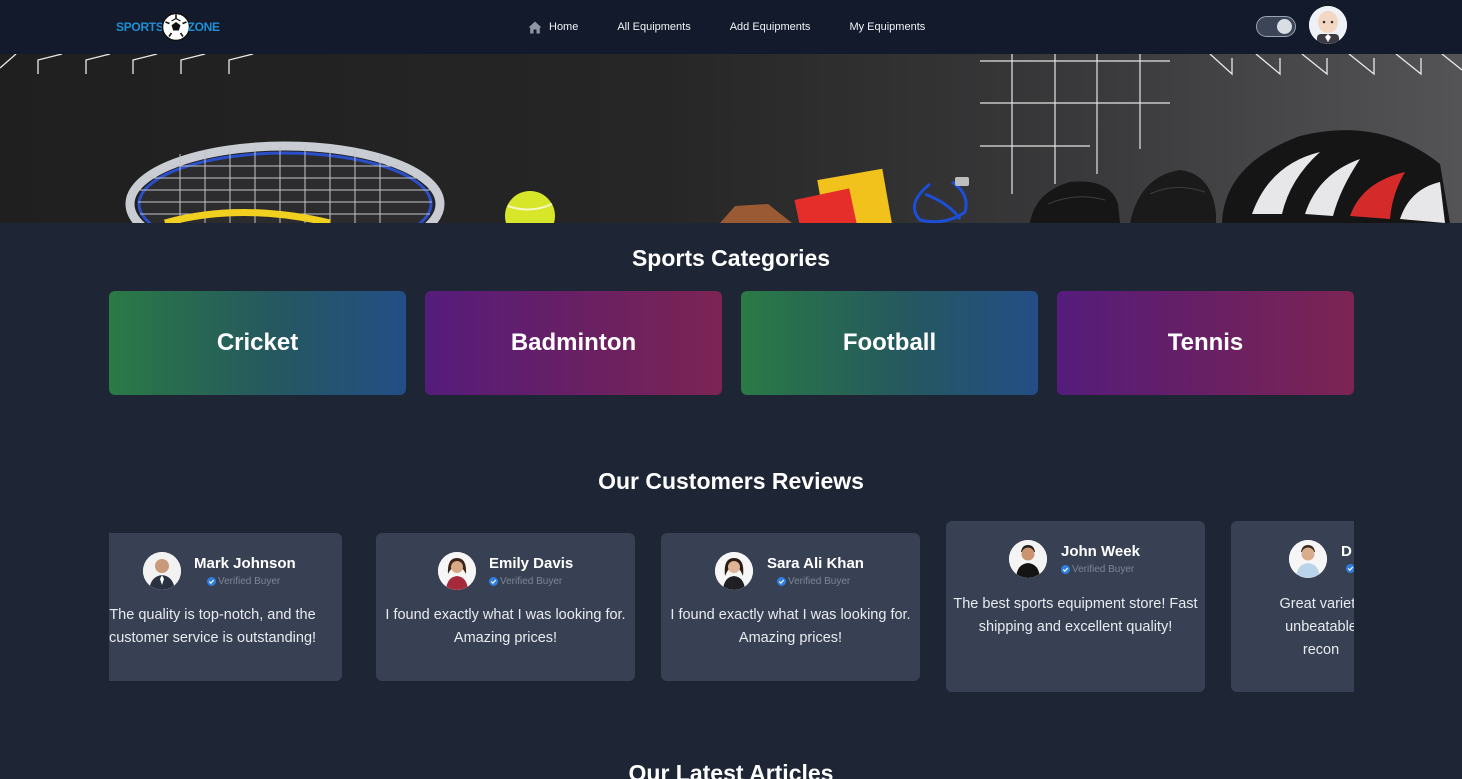  Describe the element at coordinates (175, 27) in the screenshot. I see `soccer-ball-icon` at that location.